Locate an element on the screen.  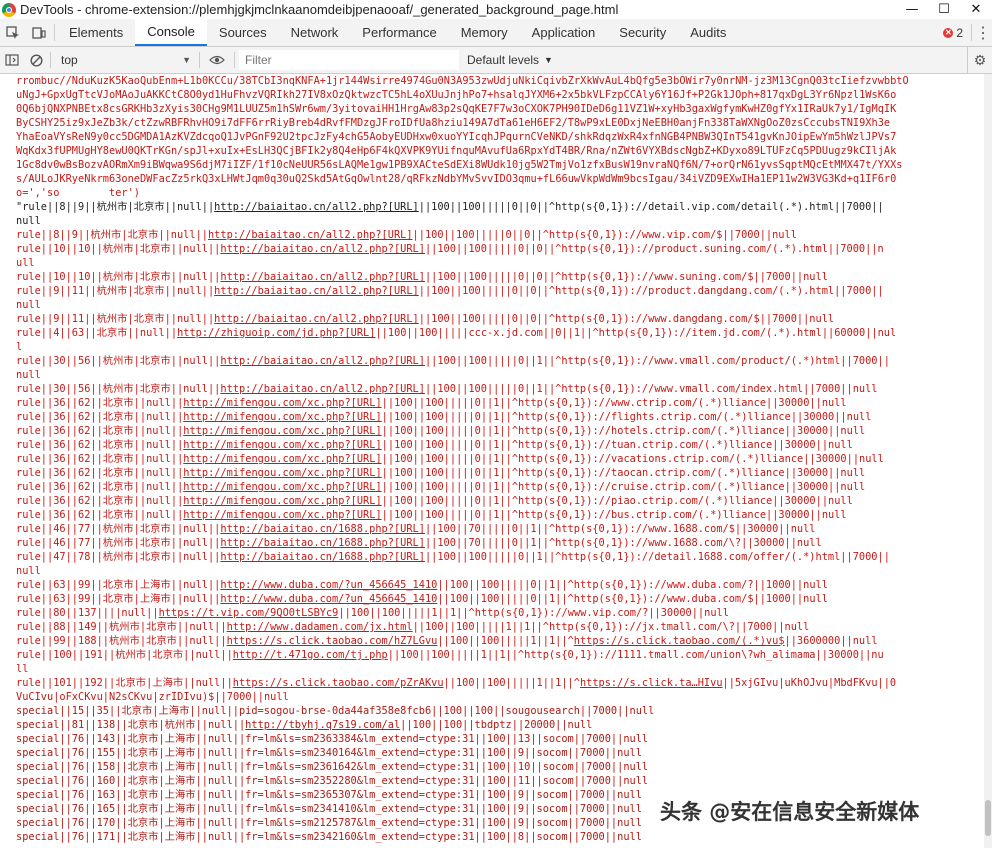
more-options-icon: ⋮ is located at coordinates (983, 32).